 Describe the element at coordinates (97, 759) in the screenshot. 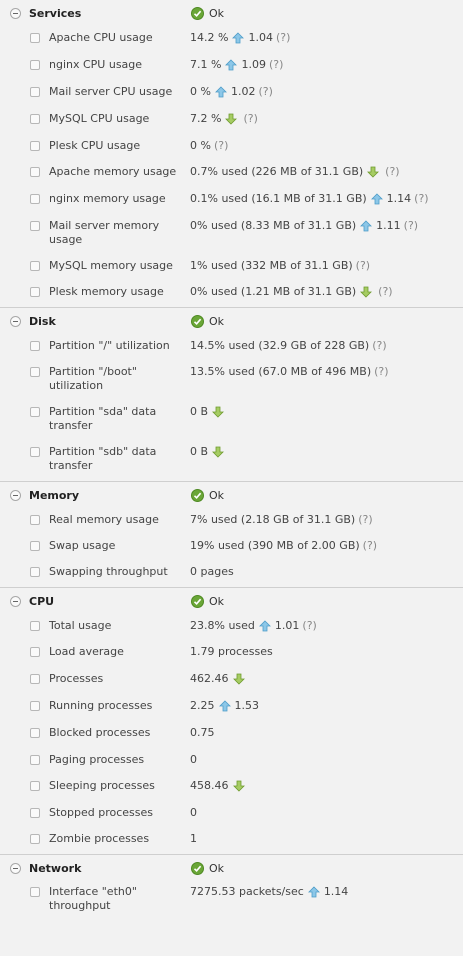

I see `metric-label: Paging processes` at that location.